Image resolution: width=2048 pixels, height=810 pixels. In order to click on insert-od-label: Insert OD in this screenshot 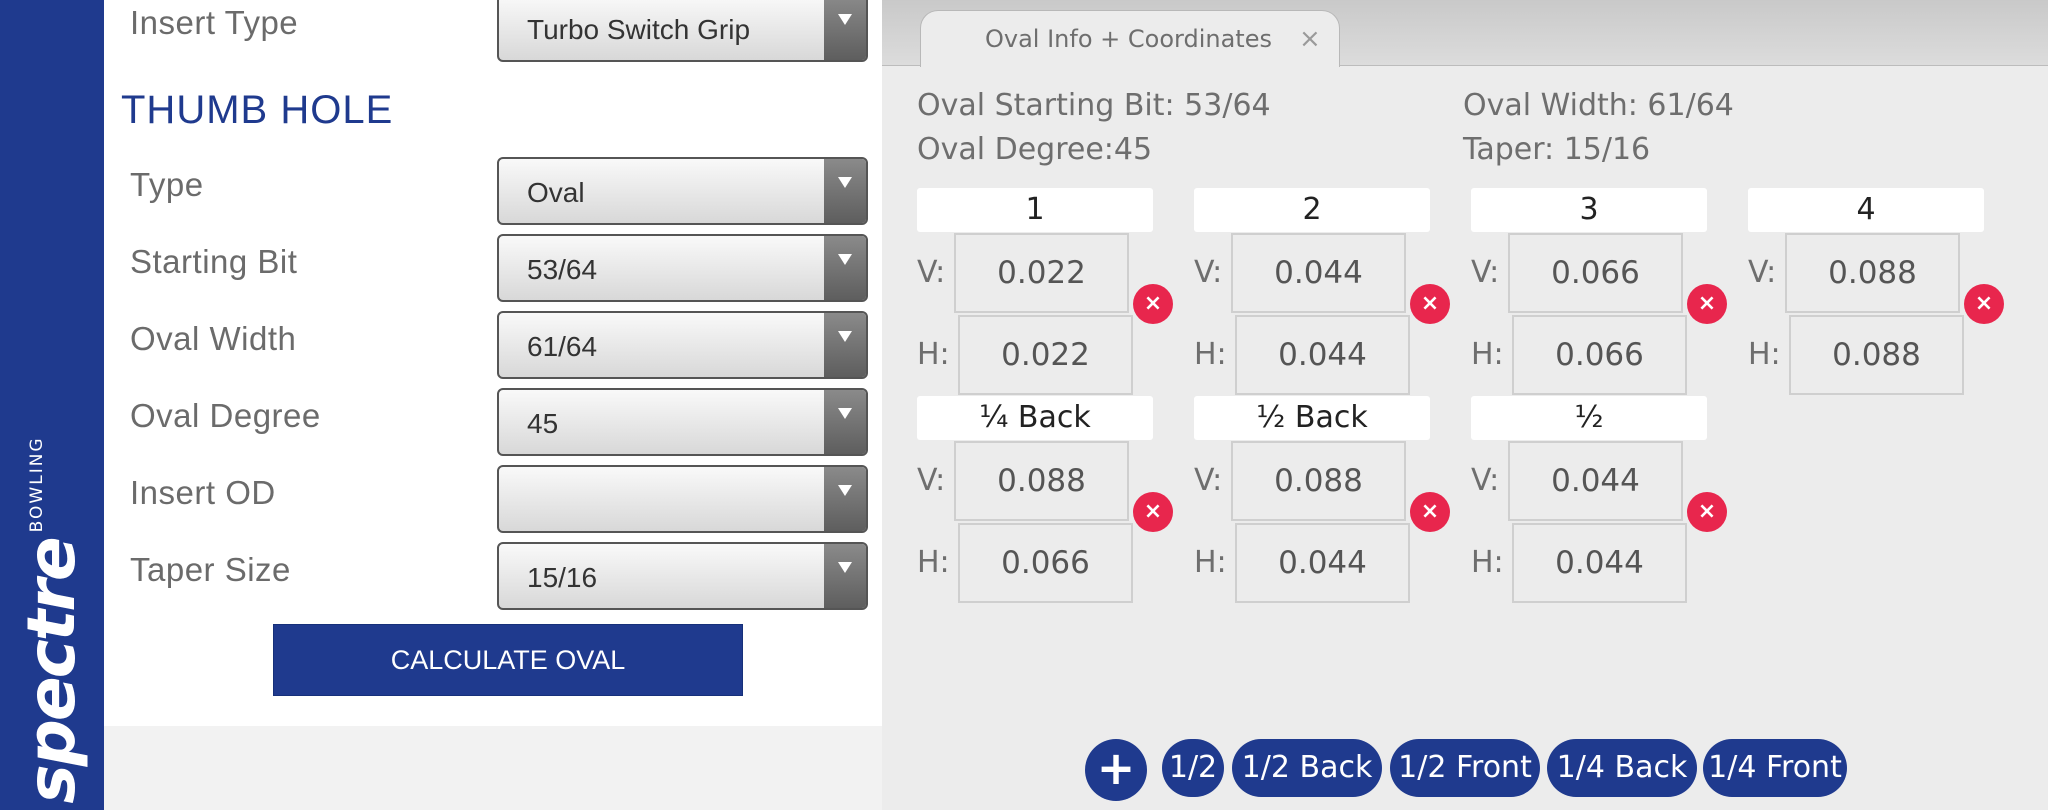, I will do `click(203, 492)`.